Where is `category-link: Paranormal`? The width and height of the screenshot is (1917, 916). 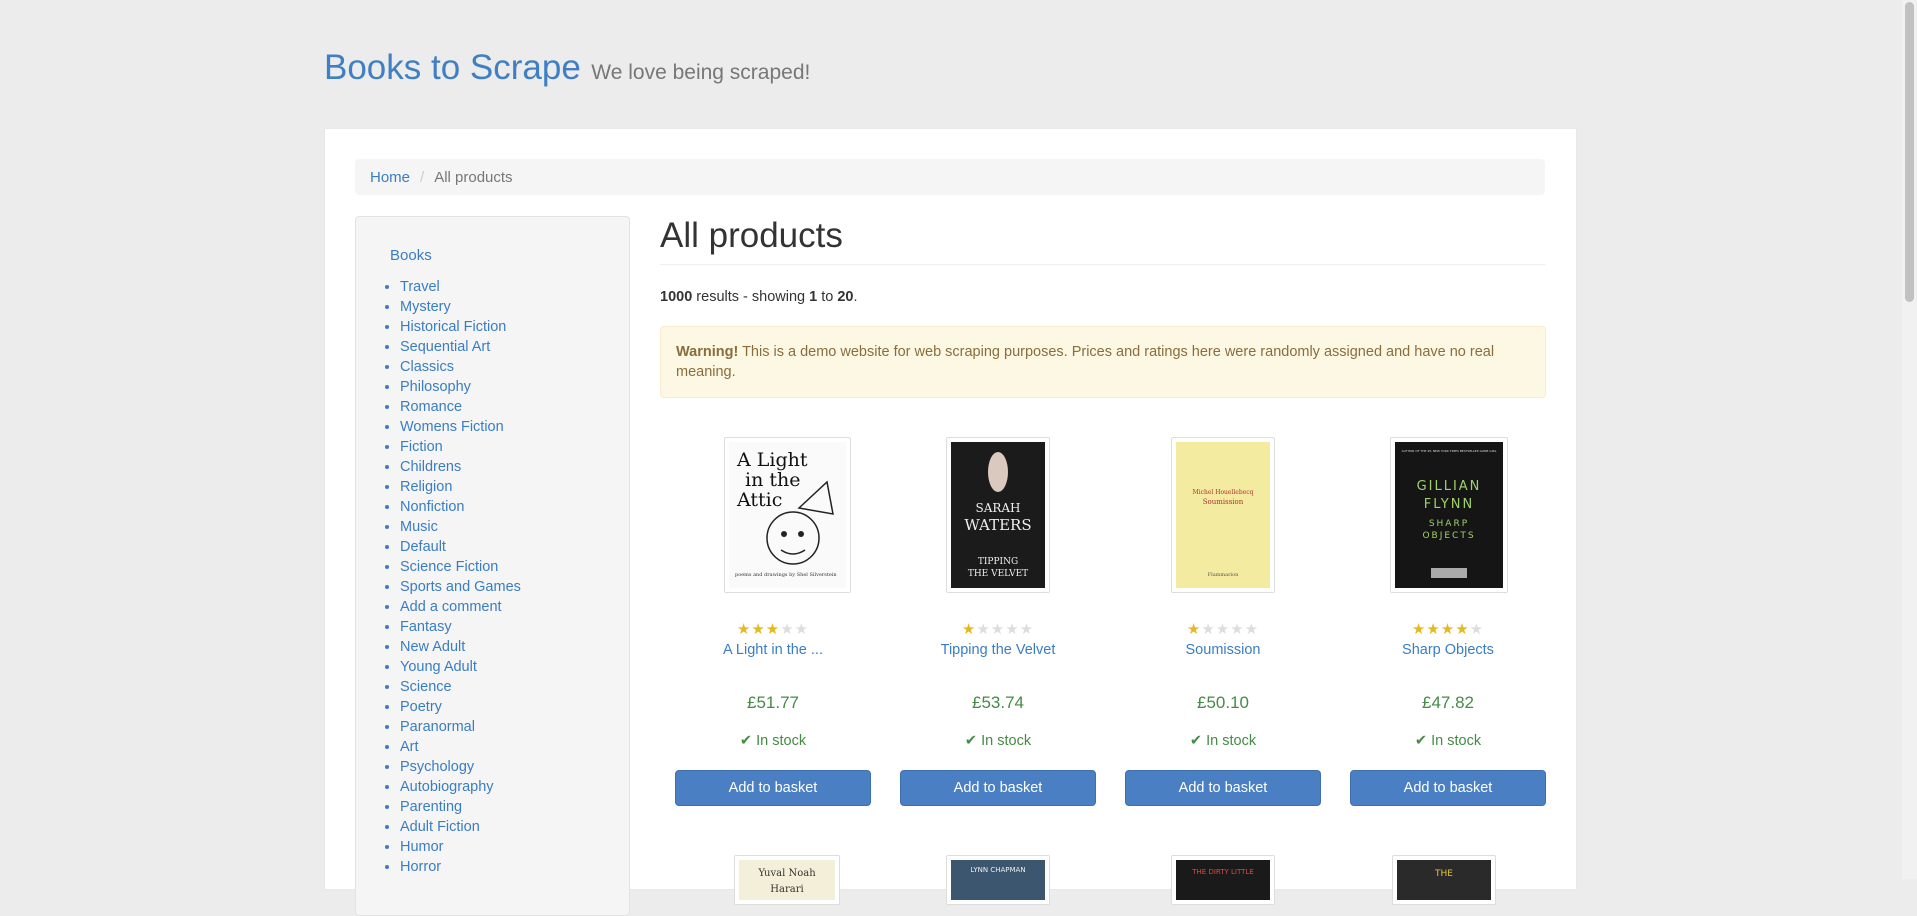 category-link: Paranormal is located at coordinates (437, 727).